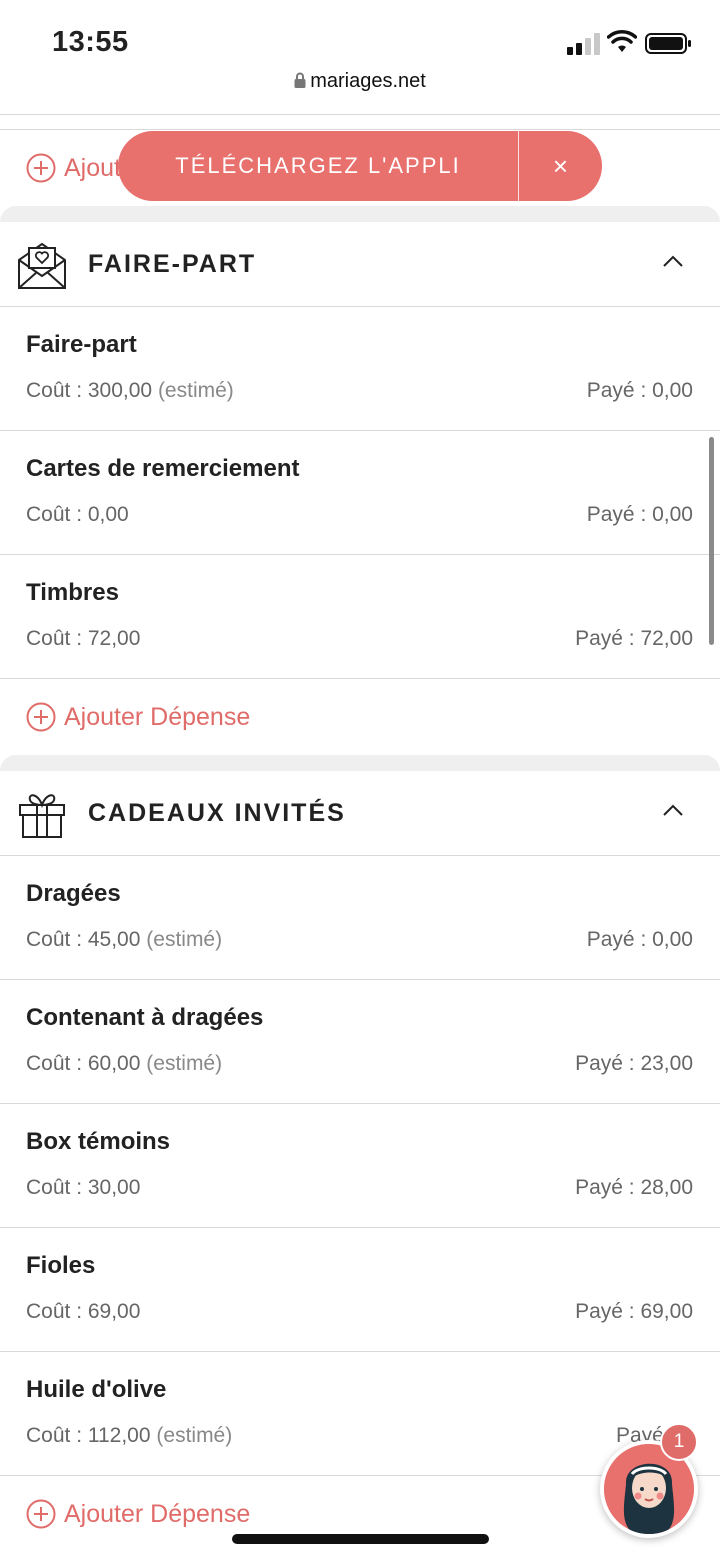 The image size is (720, 1558). Describe the element at coordinates (634, 1311) in the screenshot. I see `expense-paid: Payé : 69,00` at that location.